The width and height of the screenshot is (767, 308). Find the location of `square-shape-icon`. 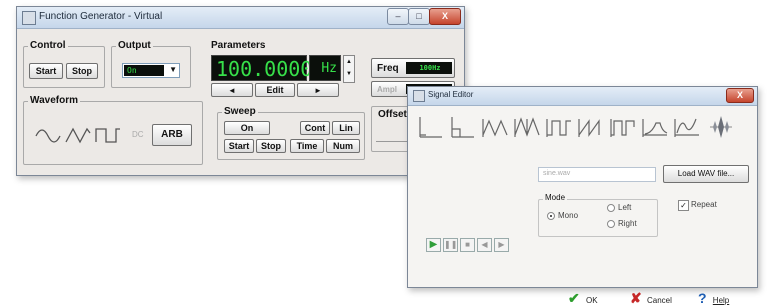

square-shape-icon is located at coordinates (559, 127).